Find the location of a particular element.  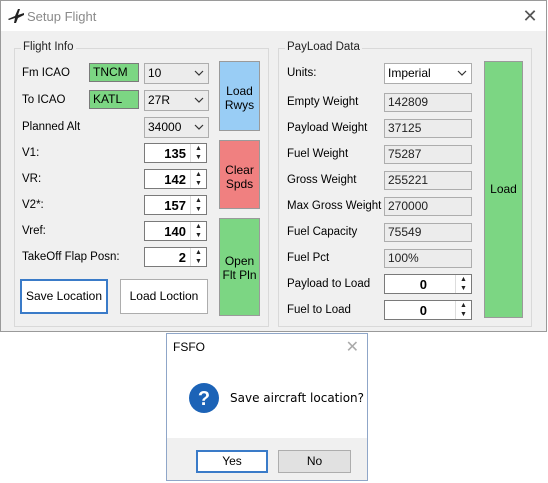

units-value: Imperial is located at coordinates (409, 73).